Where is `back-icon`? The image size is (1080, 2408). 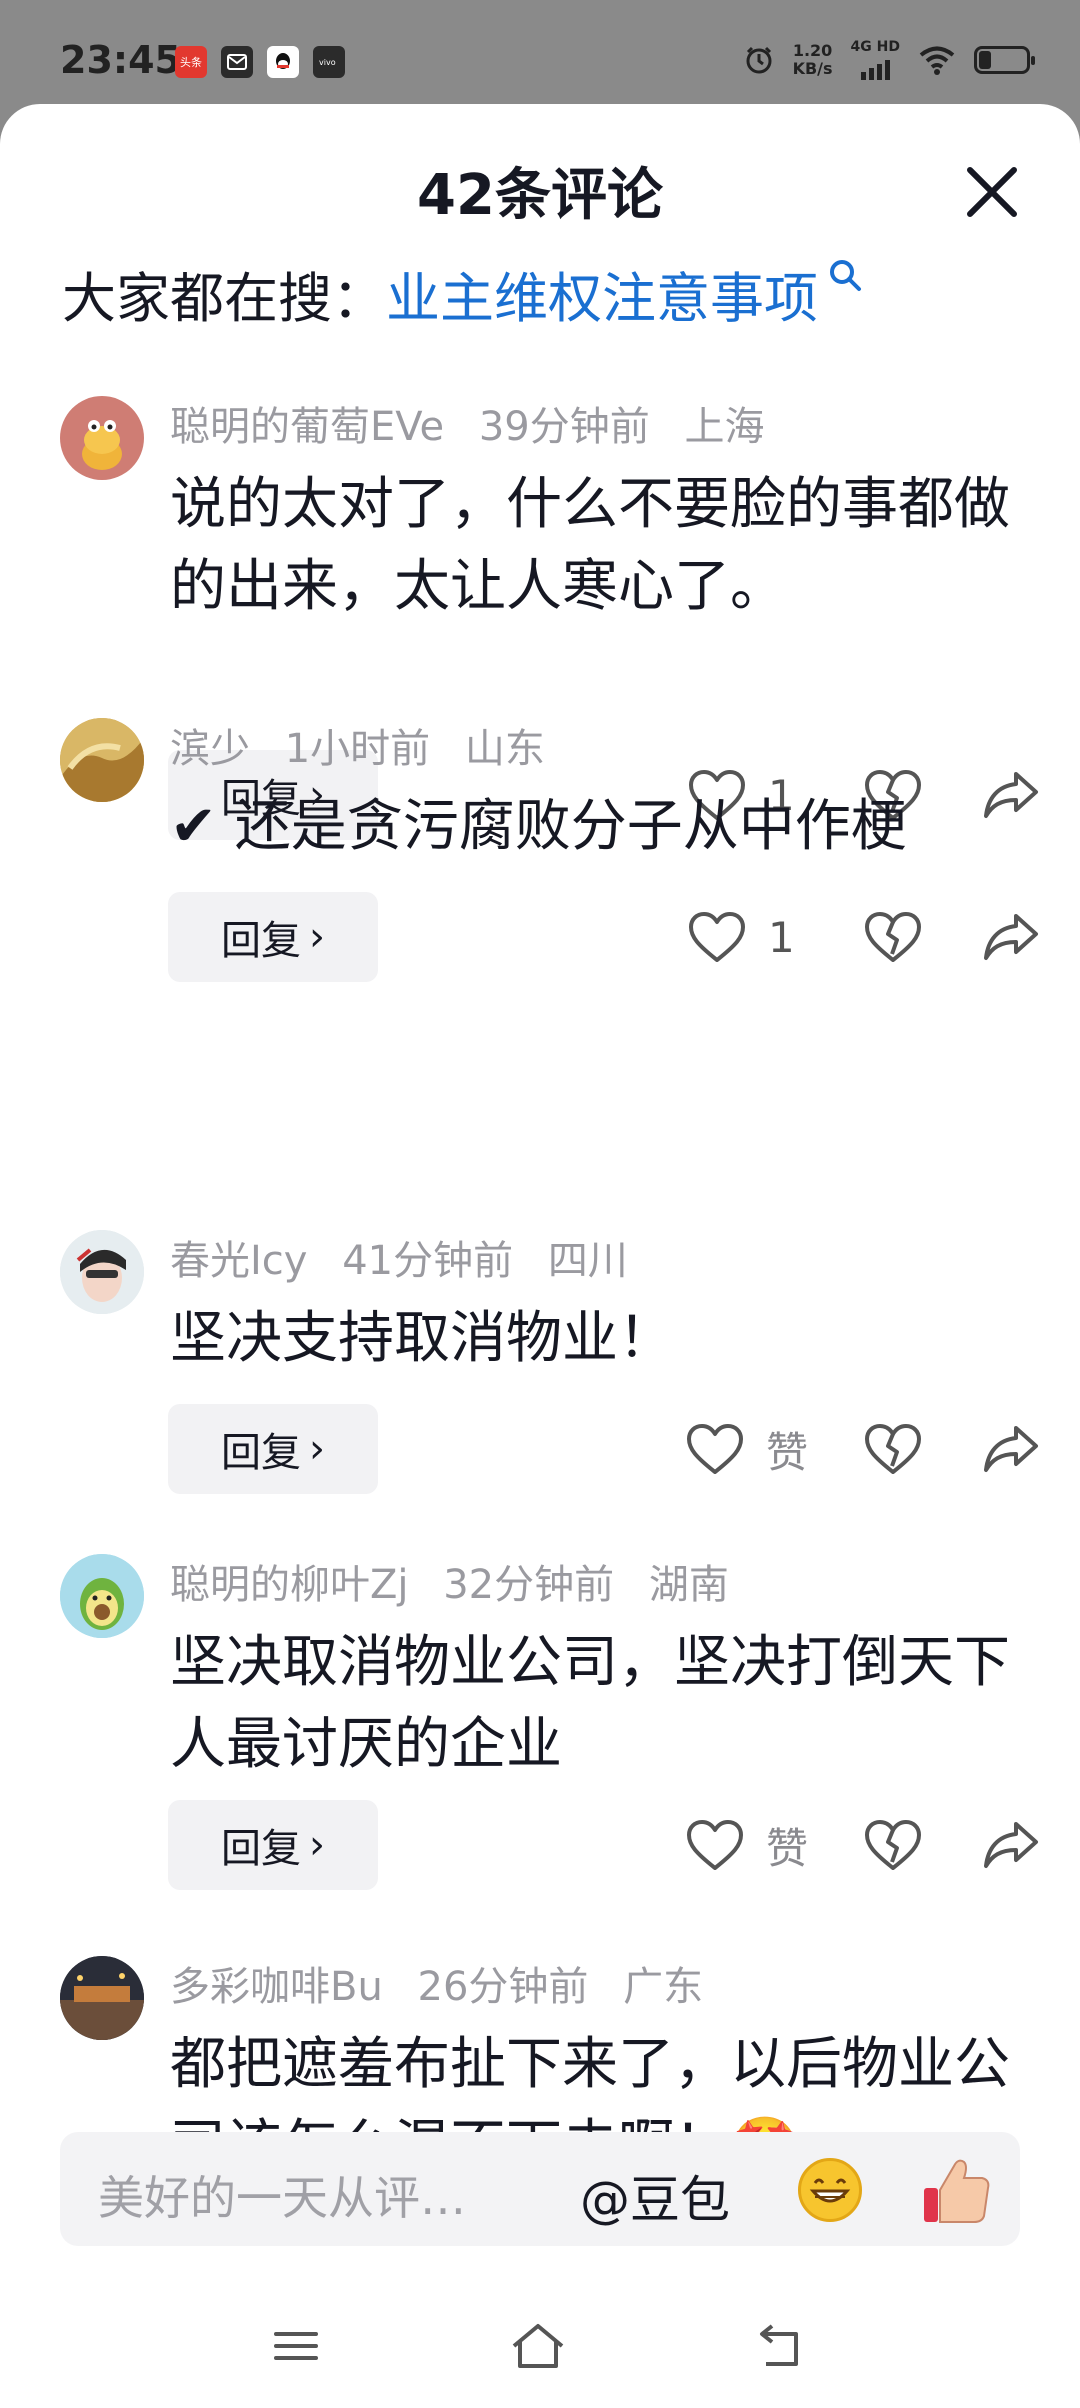
back-icon is located at coordinates (780, 2346).